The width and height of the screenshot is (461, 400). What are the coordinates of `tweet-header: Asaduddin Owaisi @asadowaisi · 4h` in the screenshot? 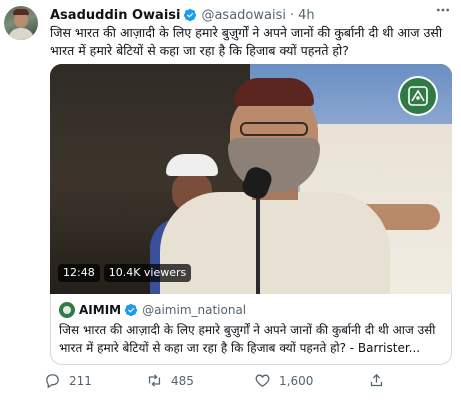 It's located at (182, 15).